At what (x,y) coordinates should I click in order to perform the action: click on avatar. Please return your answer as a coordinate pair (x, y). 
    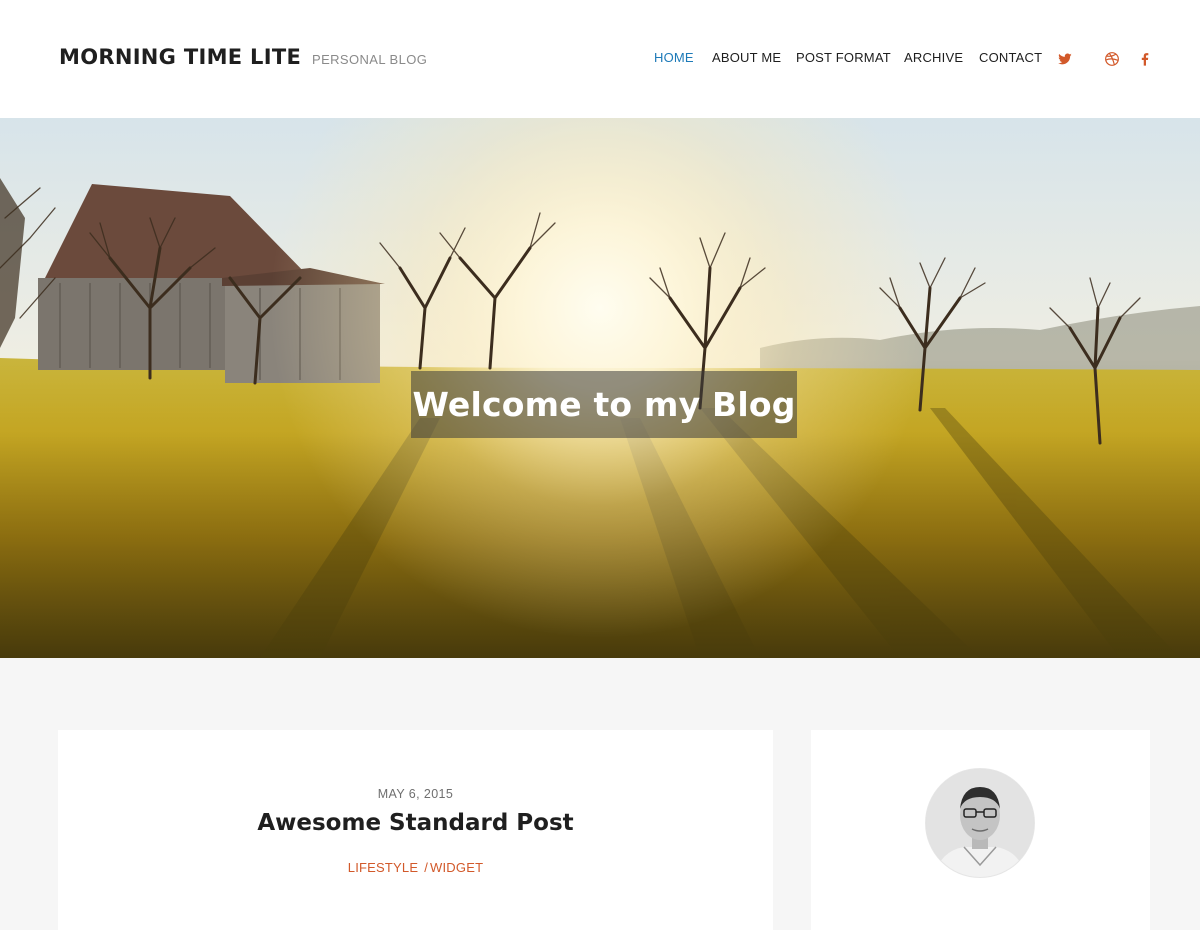
    Looking at the image, I should click on (980, 823).